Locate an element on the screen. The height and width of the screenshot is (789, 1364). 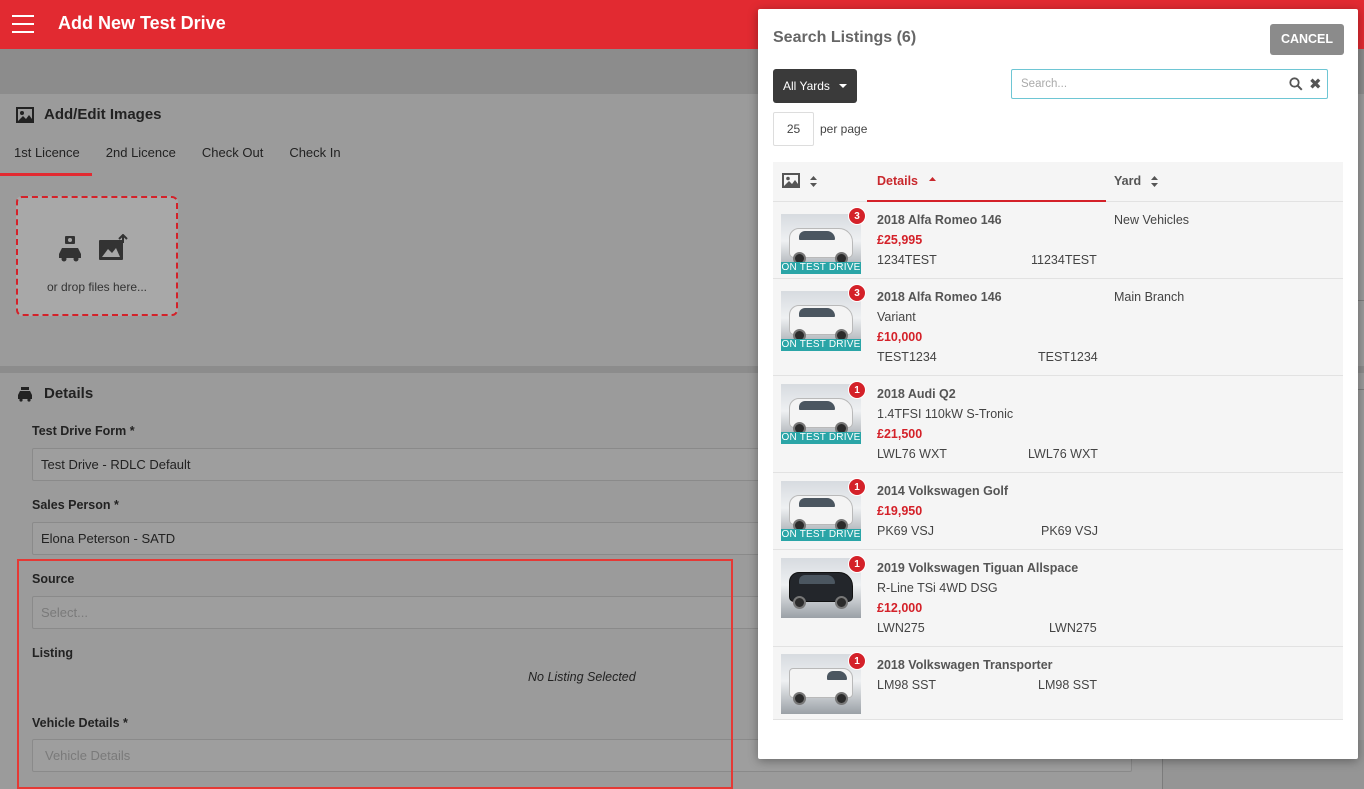
listing-stock: TEST1234 is located at coordinates (907, 357).